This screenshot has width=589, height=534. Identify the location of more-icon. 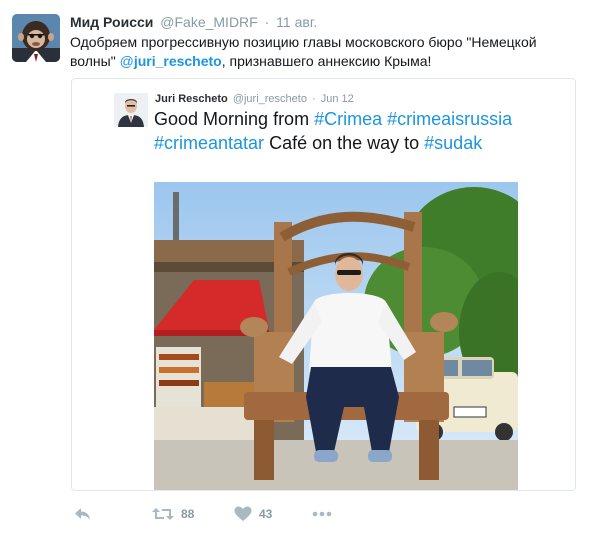
(322, 514).